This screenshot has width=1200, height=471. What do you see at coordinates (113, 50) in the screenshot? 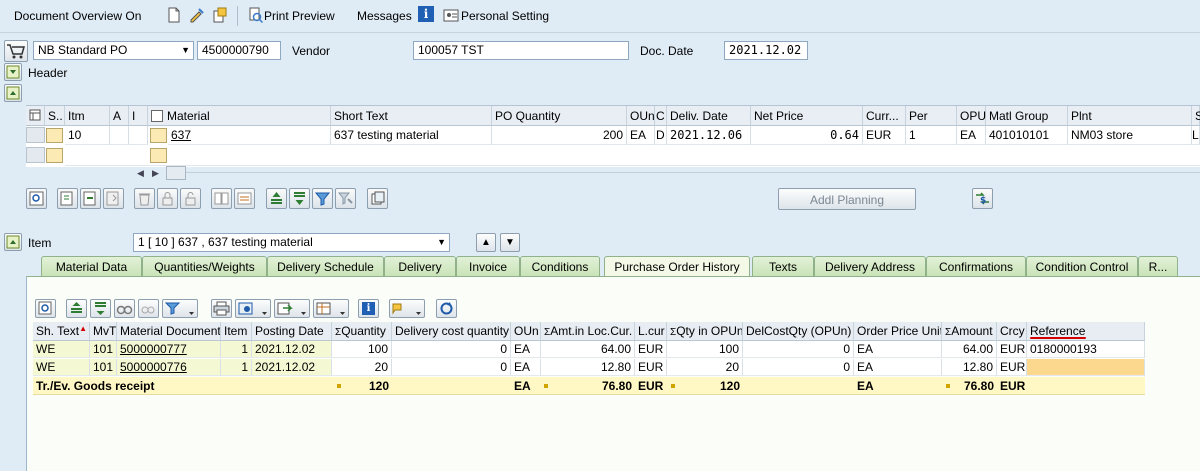
I see `doc-type-select: NB Standard PO ▼` at bounding box center [113, 50].